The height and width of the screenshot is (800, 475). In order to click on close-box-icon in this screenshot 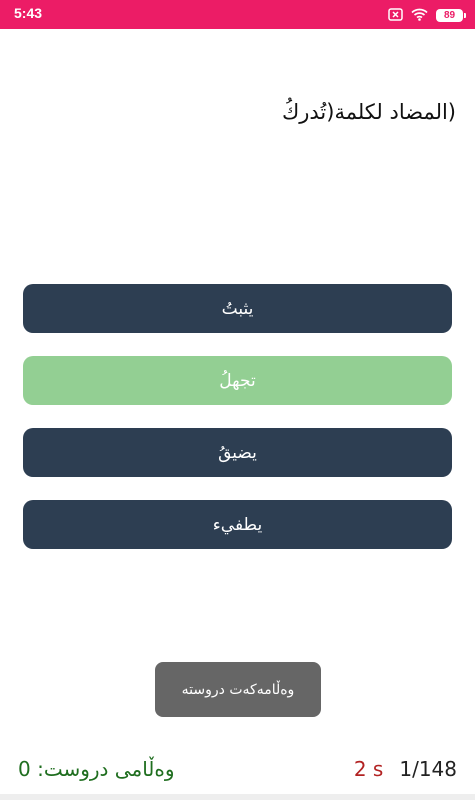, I will do `click(395, 15)`.